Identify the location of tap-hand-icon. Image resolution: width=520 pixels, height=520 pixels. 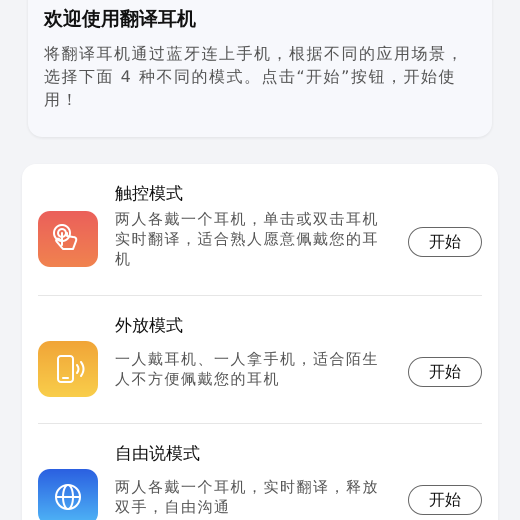
(68, 239).